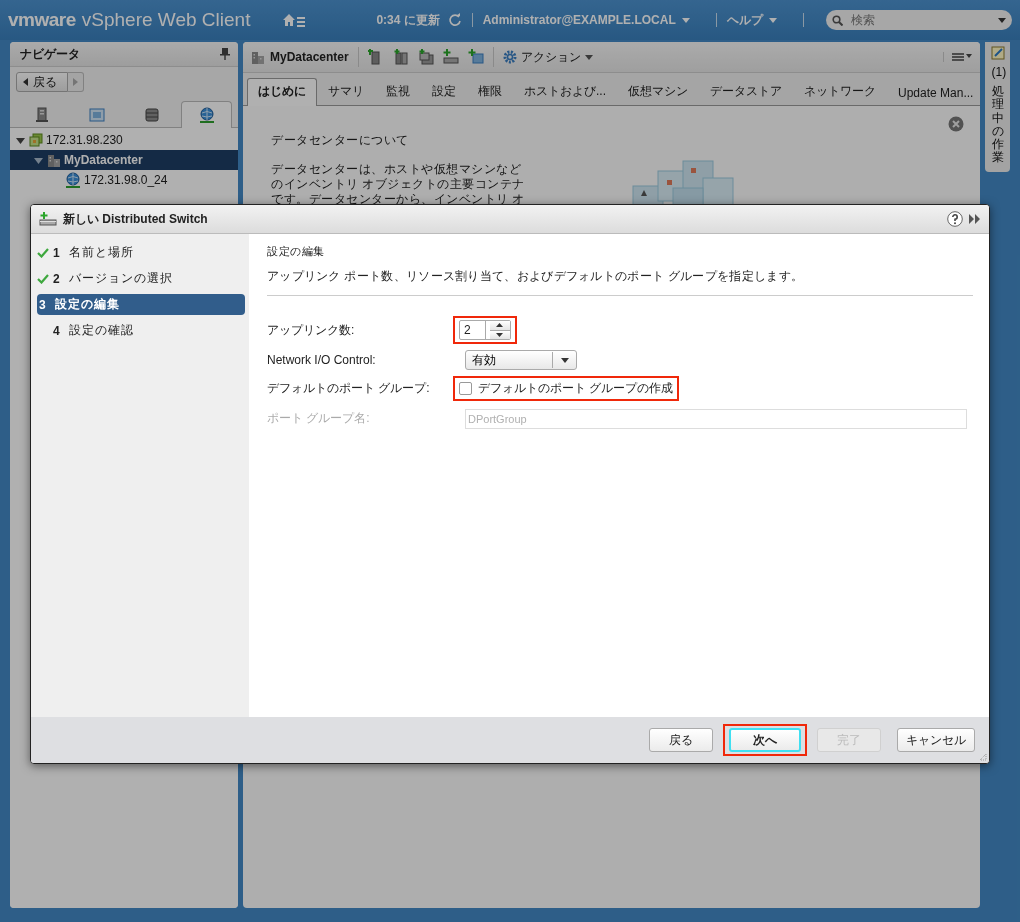 This screenshot has width=1020, height=922. Describe the element at coordinates (141, 278) in the screenshot. I see `wizard-step: 2 バージョンの選択` at that location.